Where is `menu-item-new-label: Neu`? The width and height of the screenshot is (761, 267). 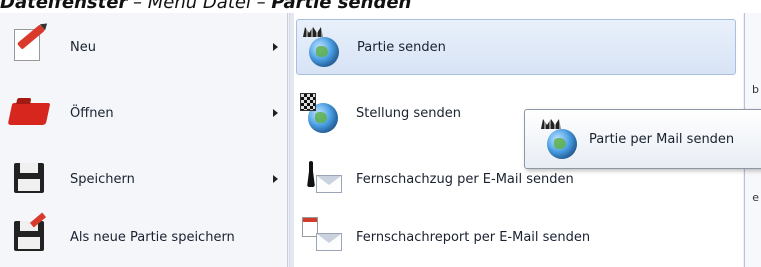 menu-item-new-label: Neu is located at coordinates (83, 47).